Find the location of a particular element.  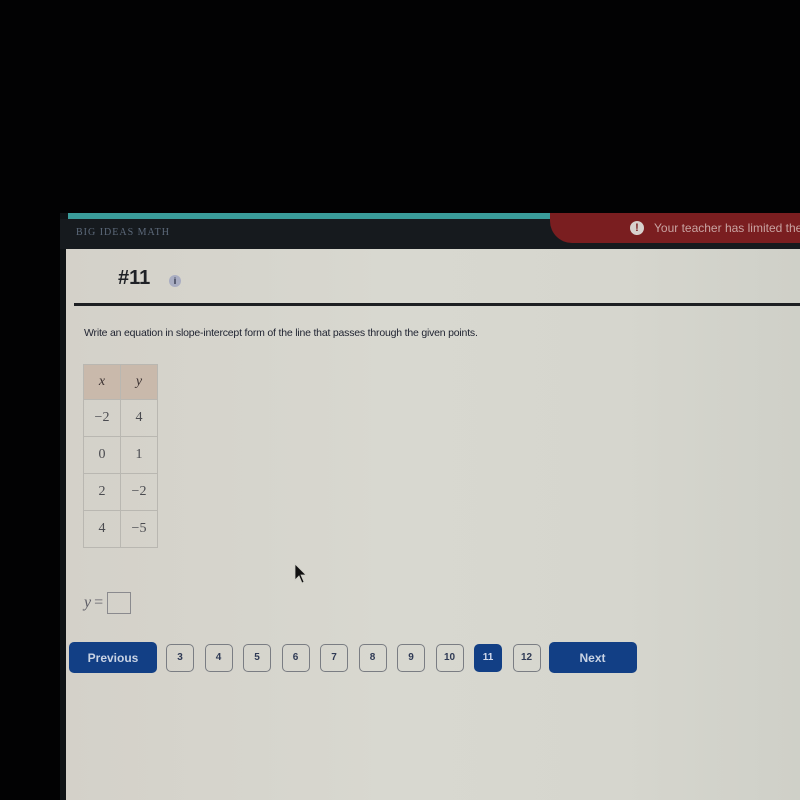

page-button-8: 8 is located at coordinates (372, 657).